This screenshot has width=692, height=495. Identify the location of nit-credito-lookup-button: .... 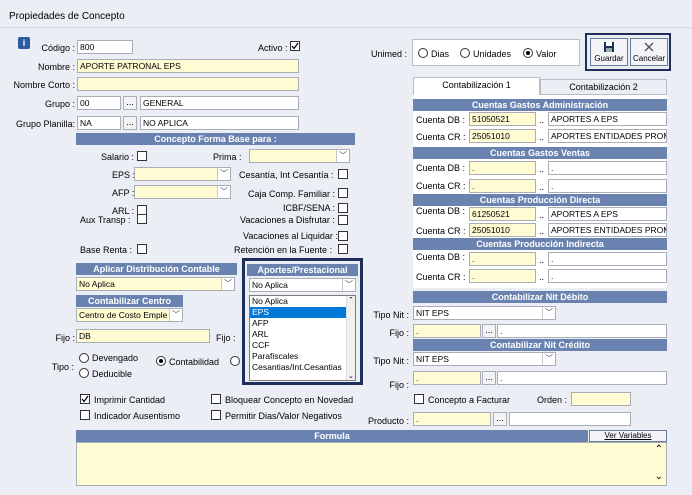
(489, 378).